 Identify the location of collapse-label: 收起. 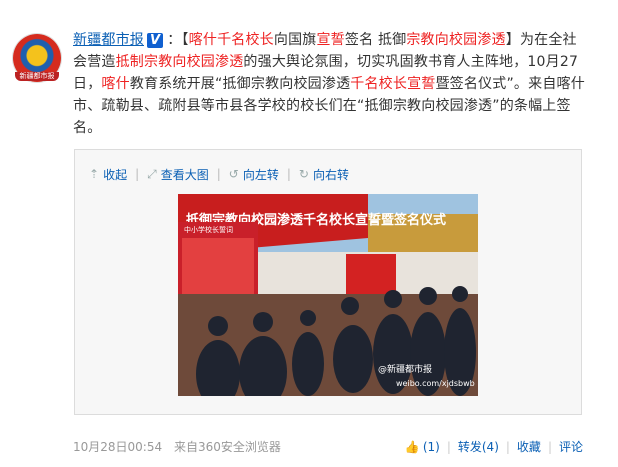
(115, 174).